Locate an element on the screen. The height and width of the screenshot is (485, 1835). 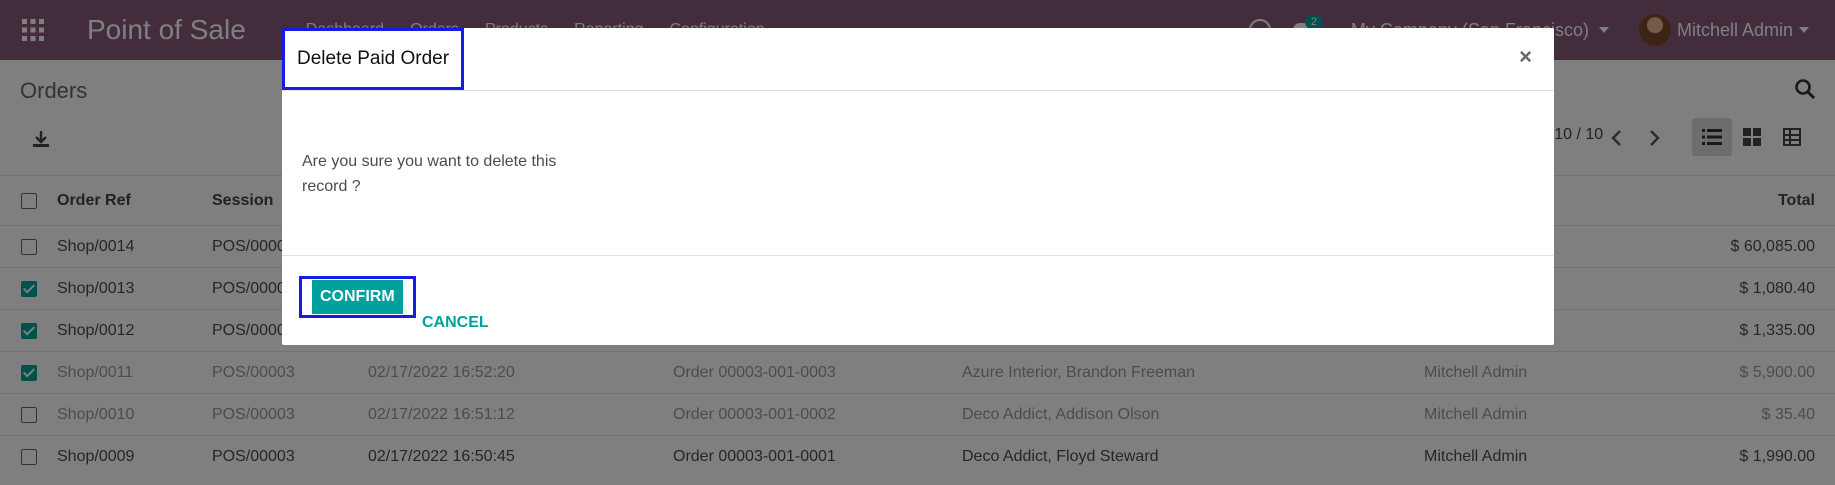
confirm-label: CONFIRM is located at coordinates (357, 297).